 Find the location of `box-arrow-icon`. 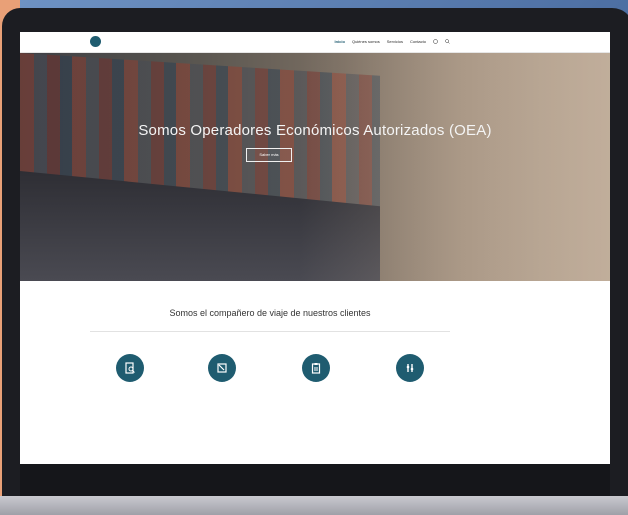

box-arrow-icon is located at coordinates (222, 368).